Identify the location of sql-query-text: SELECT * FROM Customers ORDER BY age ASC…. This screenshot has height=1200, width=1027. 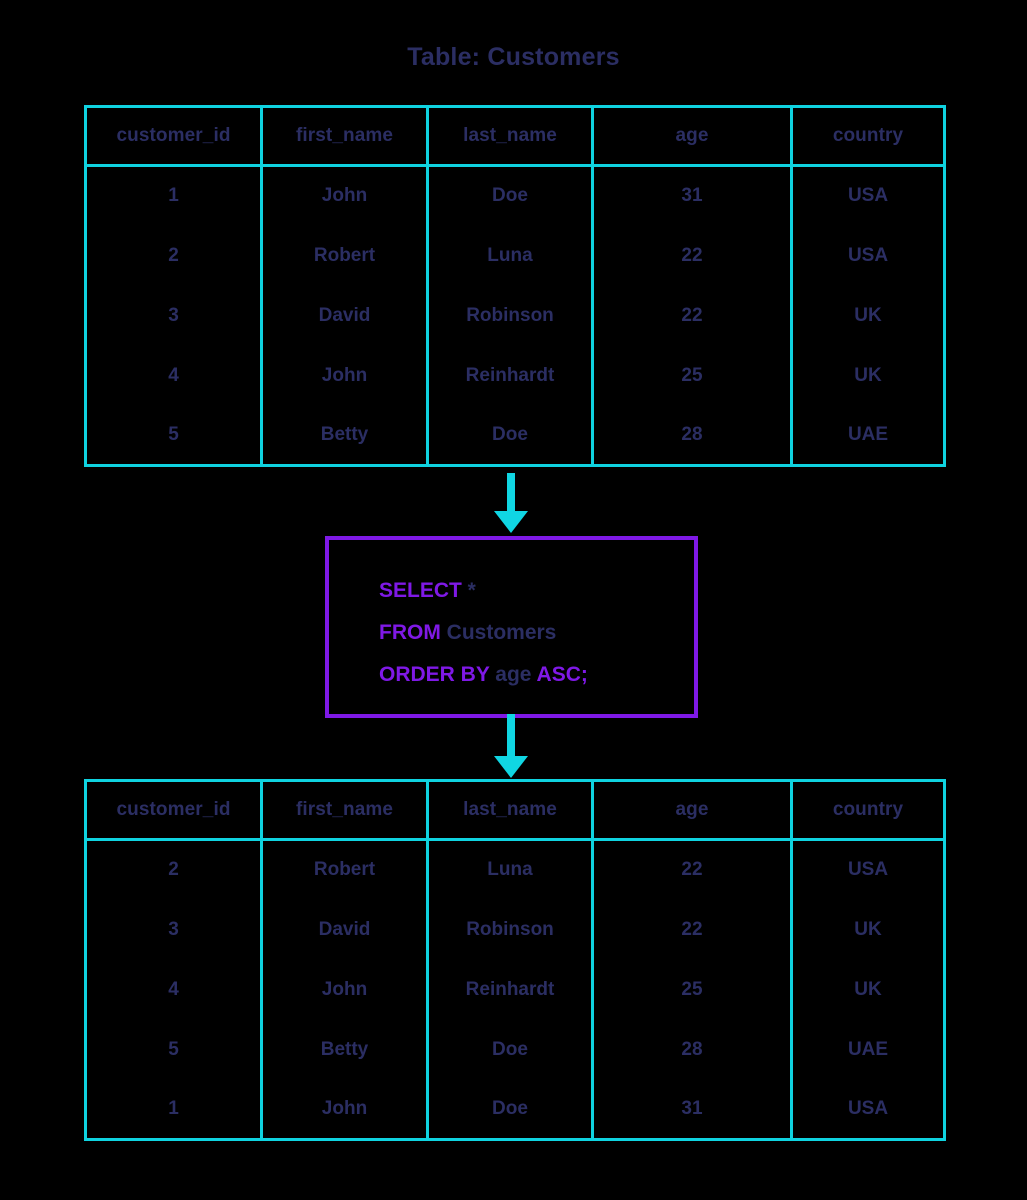
(531, 633).